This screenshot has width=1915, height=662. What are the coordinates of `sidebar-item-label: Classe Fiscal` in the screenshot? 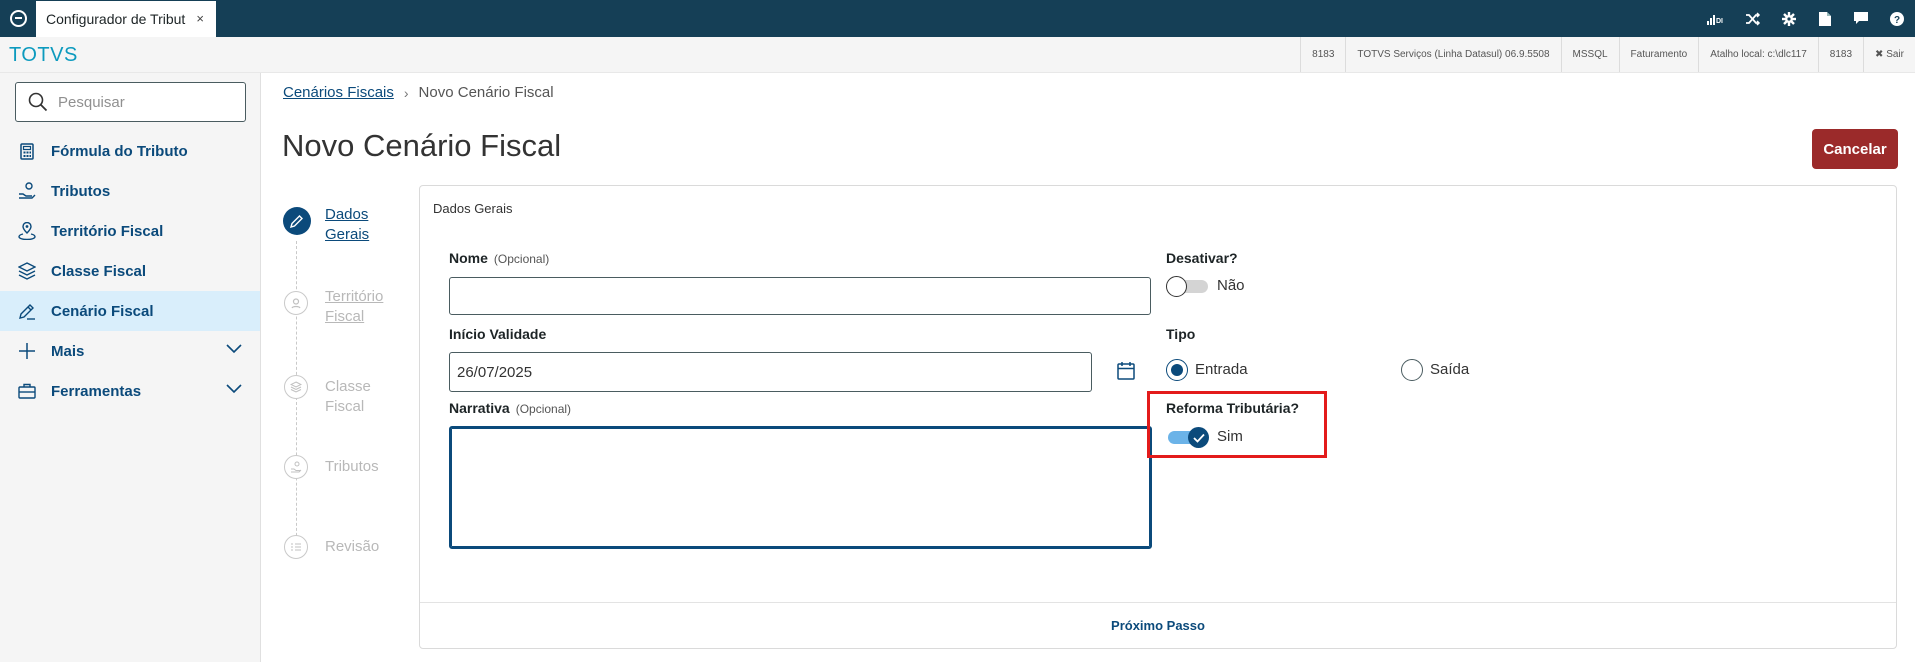 It's located at (99, 271).